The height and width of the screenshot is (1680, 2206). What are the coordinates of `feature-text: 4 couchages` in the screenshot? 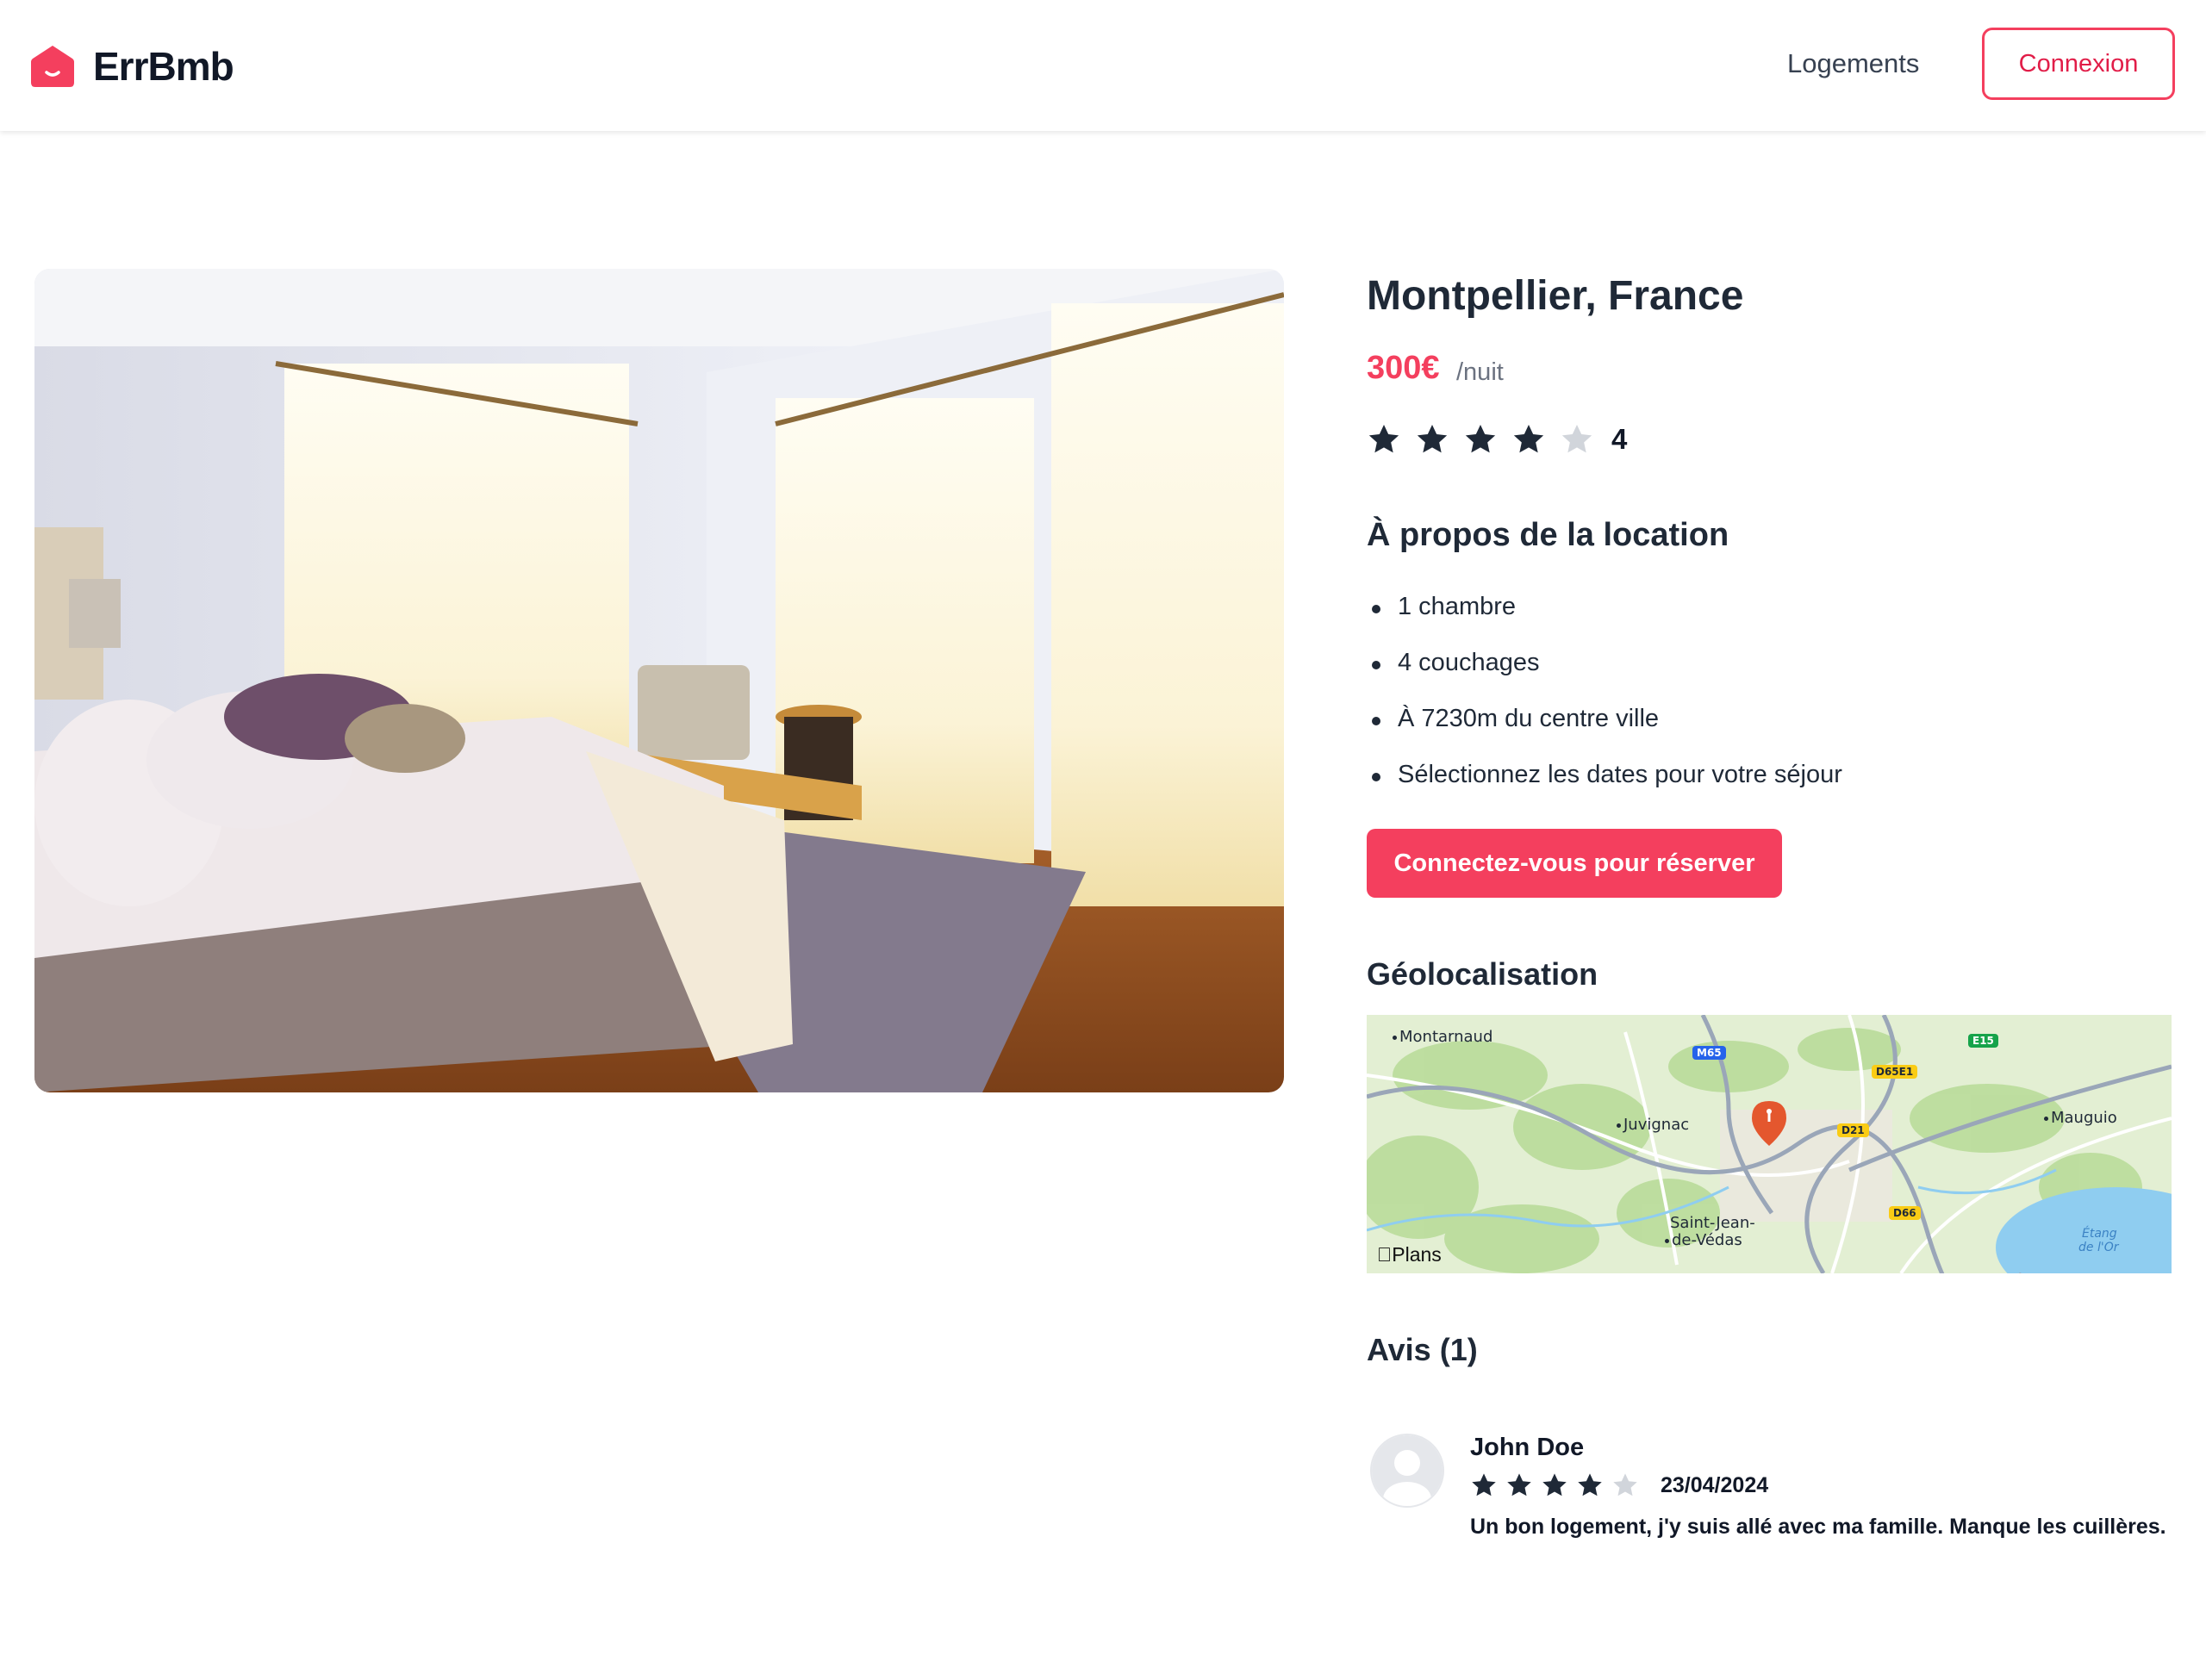 It's located at (1469, 663).